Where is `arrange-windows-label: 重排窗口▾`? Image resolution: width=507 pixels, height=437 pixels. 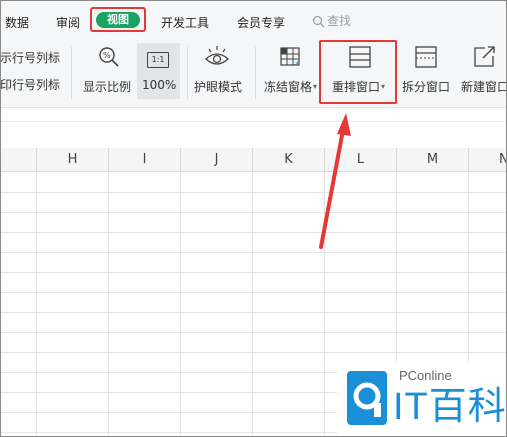
arrange-windows-label: 重排窗口▾ is located at coordinates (359, 87).